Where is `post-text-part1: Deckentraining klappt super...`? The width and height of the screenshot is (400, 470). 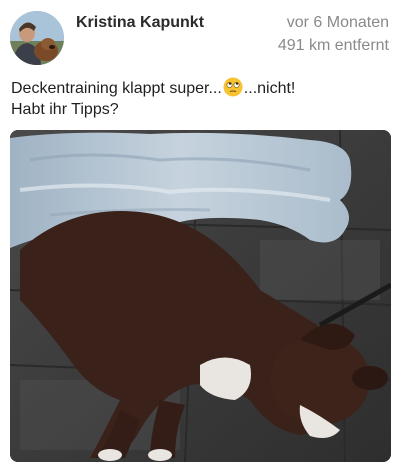
post-text-part1: Deckentraining klappt super... is located at coordinates (116, 88).